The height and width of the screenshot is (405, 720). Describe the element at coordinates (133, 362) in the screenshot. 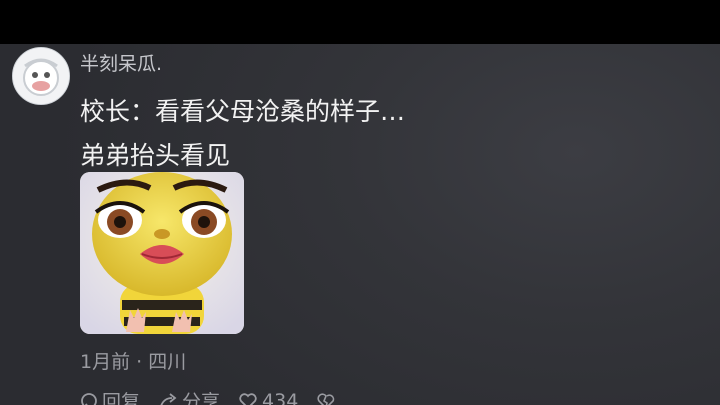

I see `comment-meta: 1月前 · 四川` at that location.